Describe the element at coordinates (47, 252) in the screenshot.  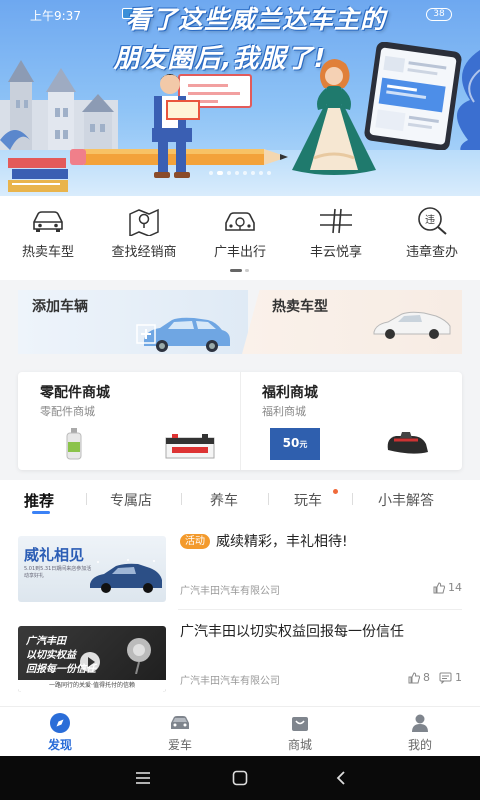
I see `quick-item-label: 热卖车型` at that location.